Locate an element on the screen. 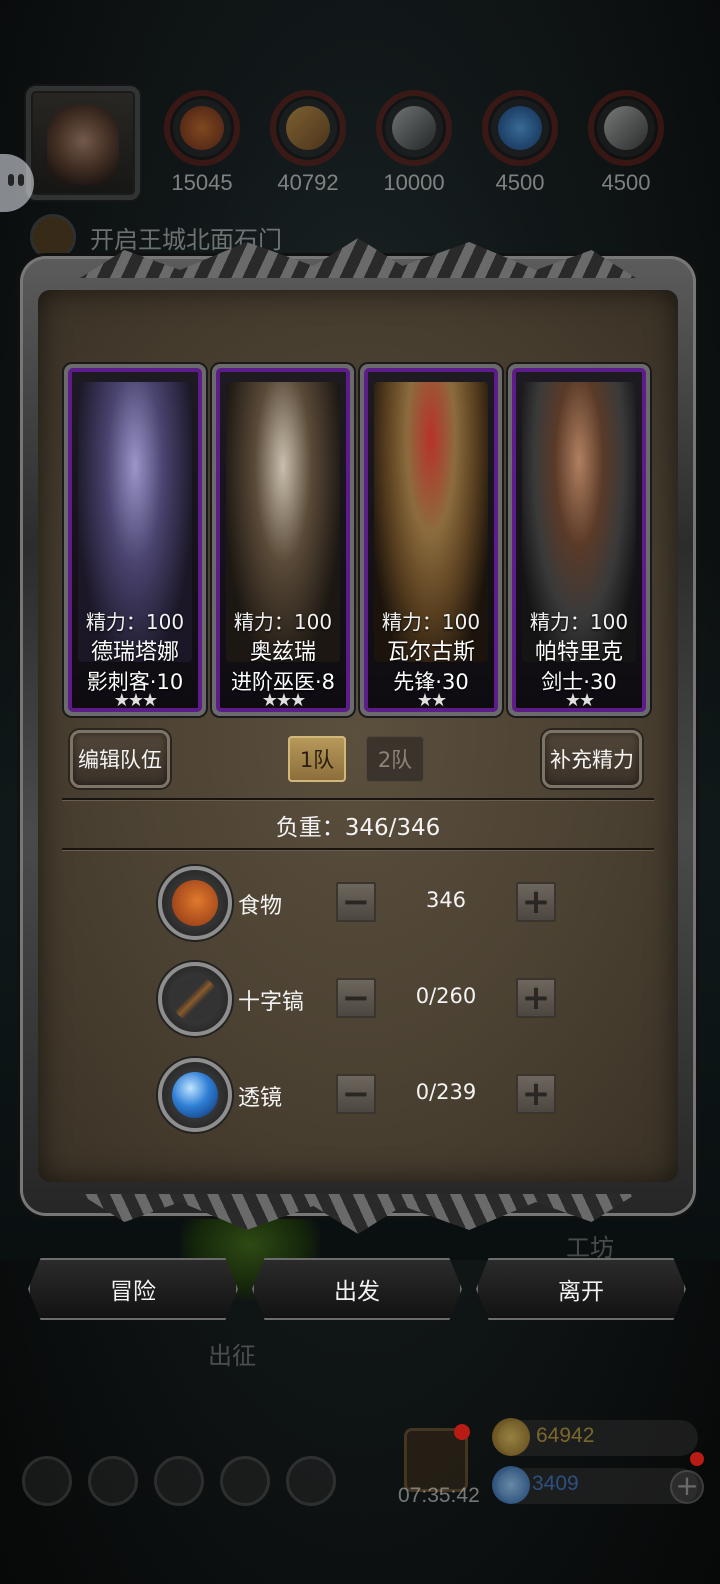 Image resolution: width=720 pixels, height=1584 pixels. player-avatar is located at coordinates (83, 143).